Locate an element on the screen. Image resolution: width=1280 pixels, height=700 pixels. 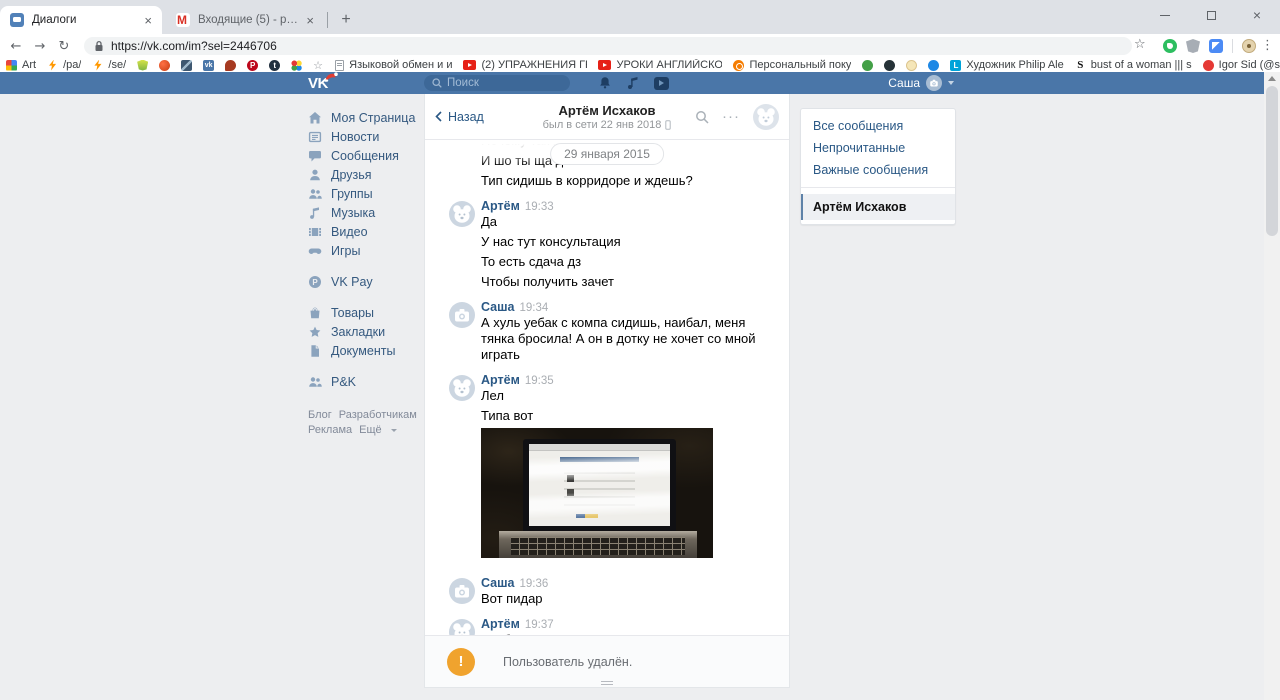
sidebar-item-bookmarks: Закладки is located at coordinates (366, 331).